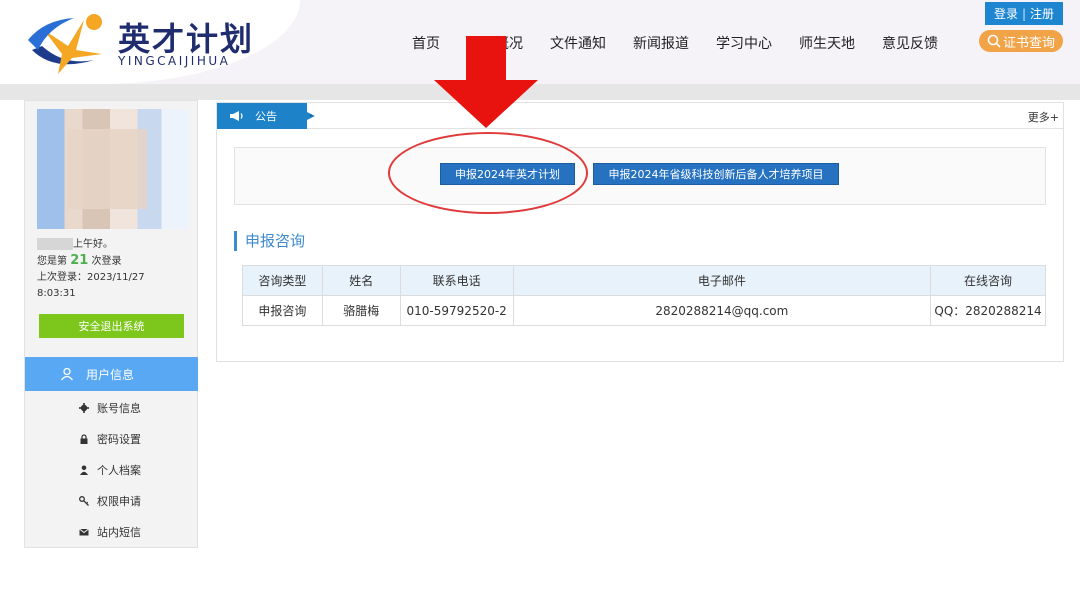  I want to click on red-arrow-annotation, so click(486, 82).